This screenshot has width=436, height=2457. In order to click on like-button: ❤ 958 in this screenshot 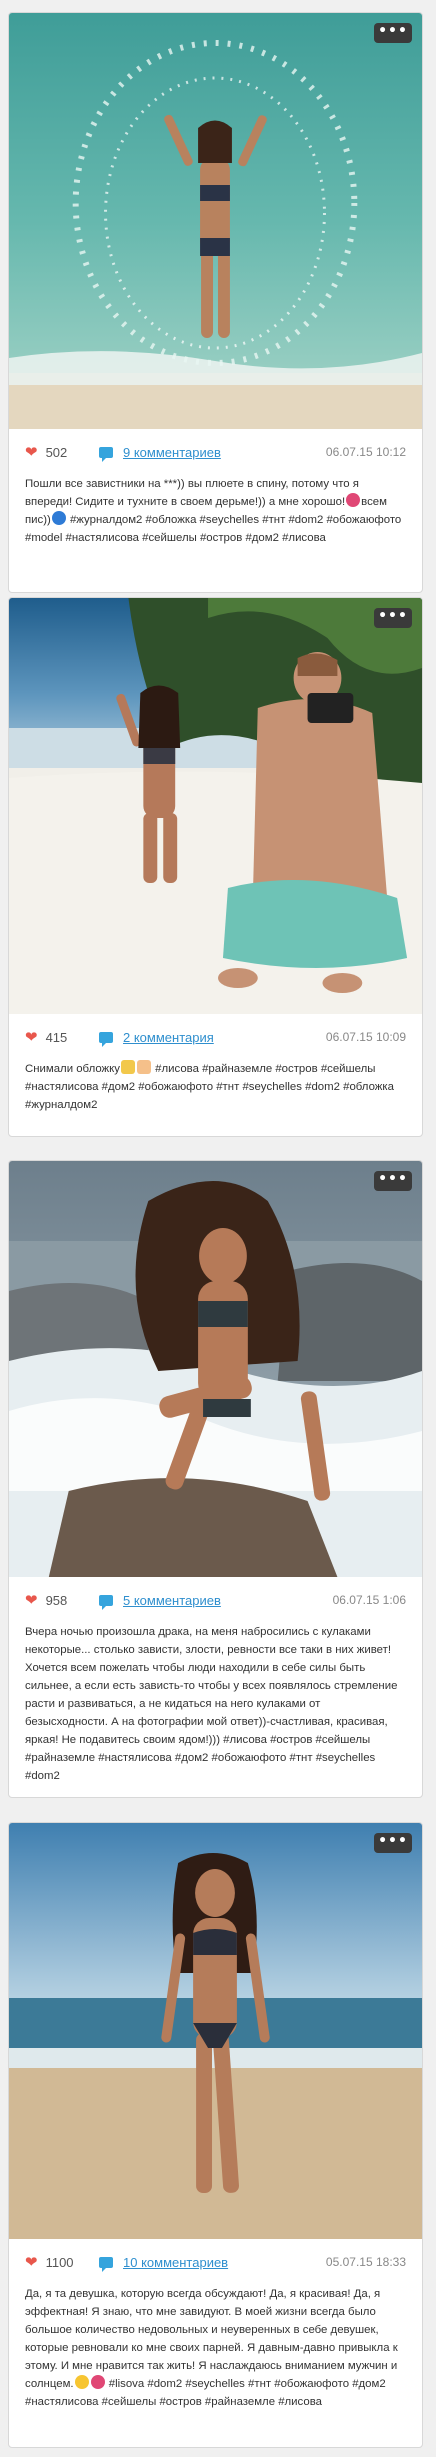, I will do `click(62, 1600)`.